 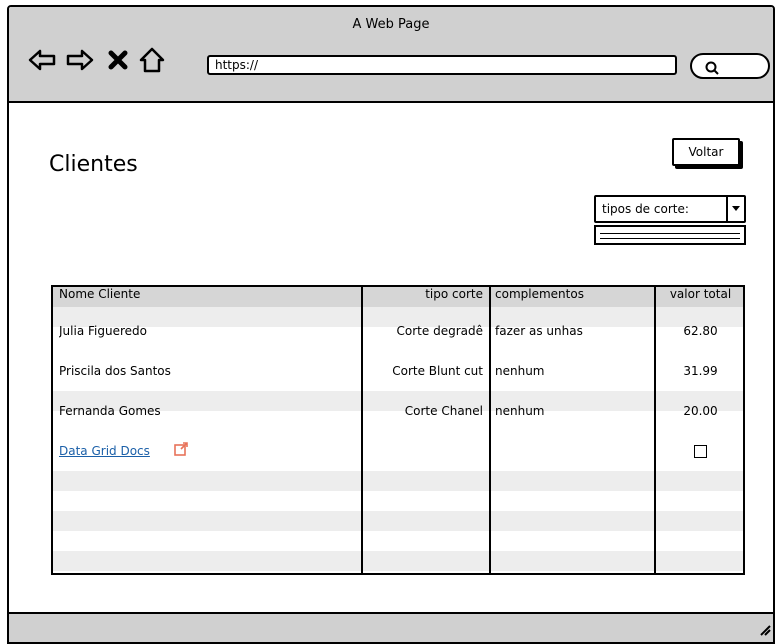 What do you see at coordinates (700, 331) in the screenshot?
I see `cell-valor: 62.80` at bounding box center [700, 331].